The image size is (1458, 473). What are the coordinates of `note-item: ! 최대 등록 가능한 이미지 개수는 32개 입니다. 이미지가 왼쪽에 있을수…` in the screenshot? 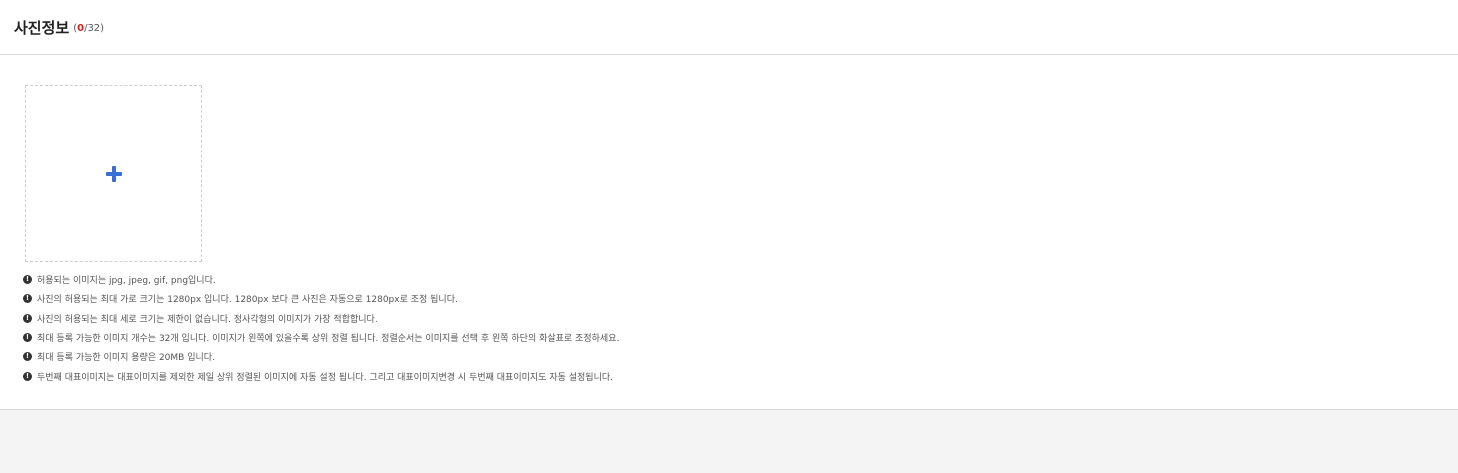 It's located at (740, 337).